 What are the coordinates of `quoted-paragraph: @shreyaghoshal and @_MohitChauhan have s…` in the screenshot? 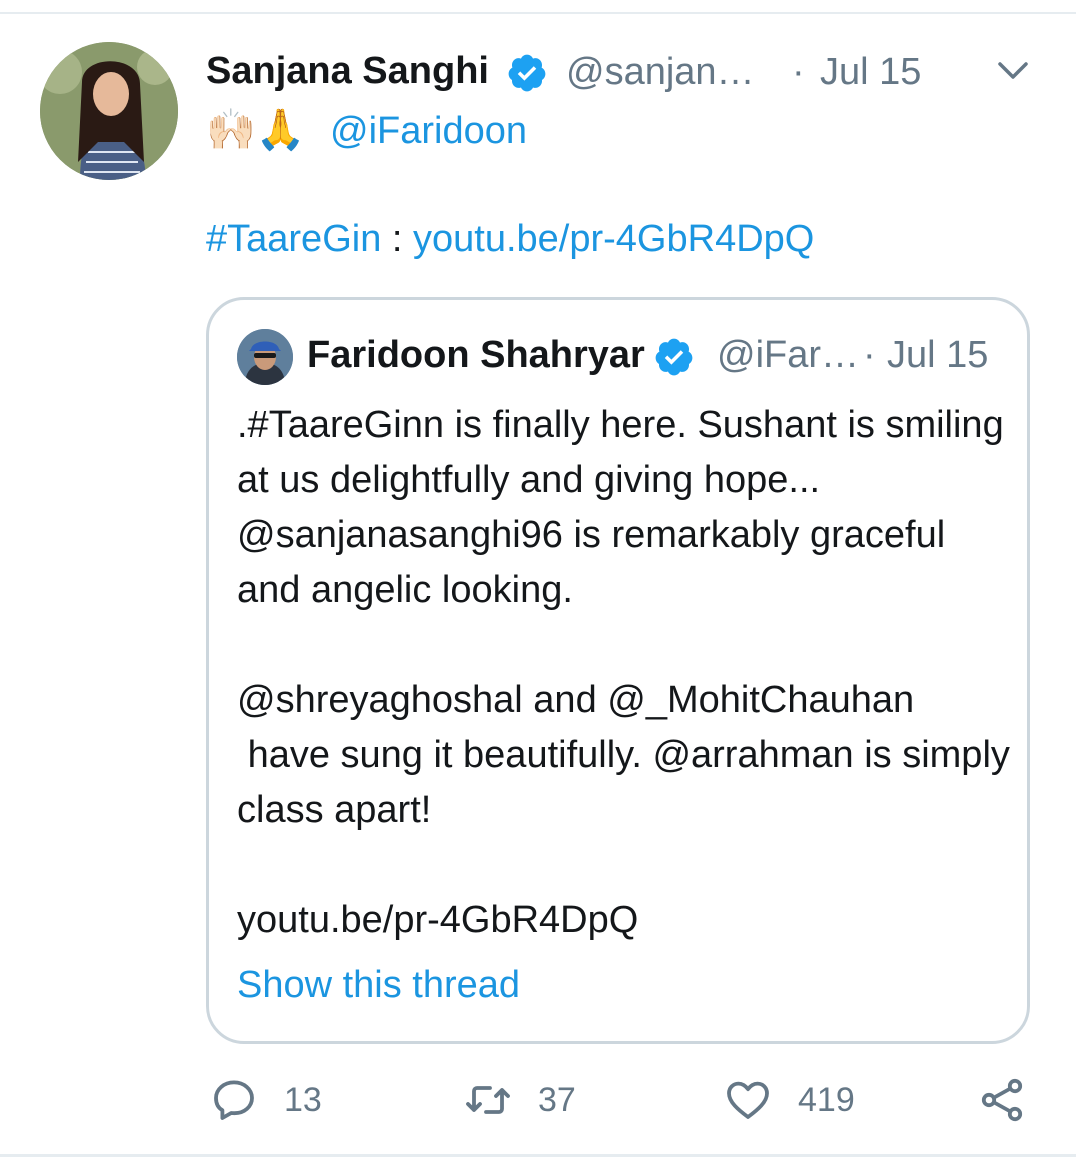 It's located at (623, 755).